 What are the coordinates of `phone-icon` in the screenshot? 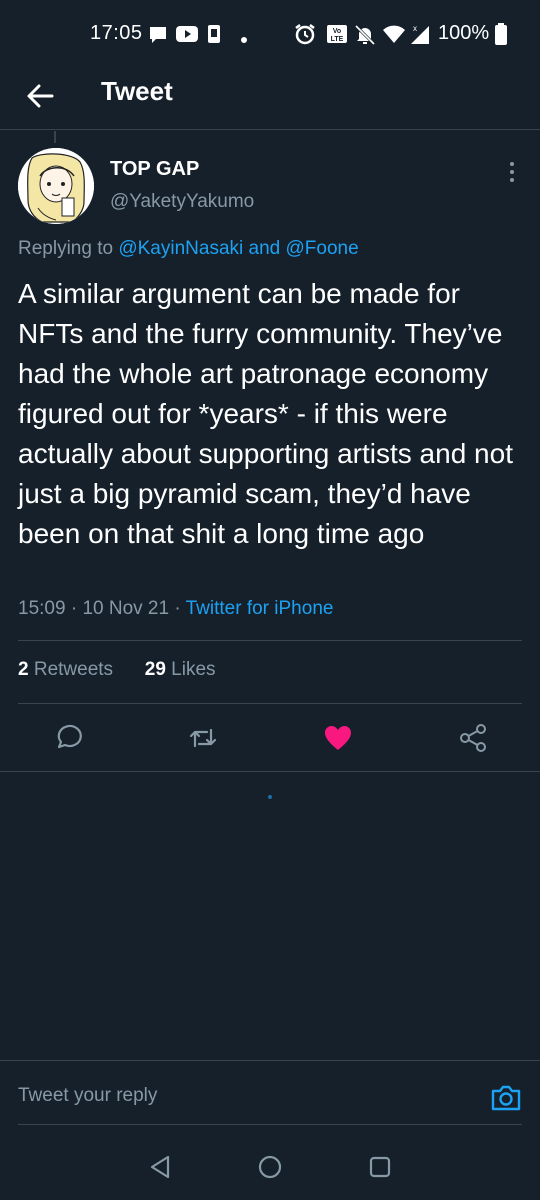 It's located at (214, 36).